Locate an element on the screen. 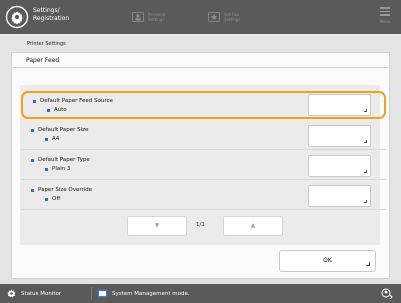 The height and width of the screenshot is (303, 401). menu-icon is located at coordinates (385, 11).